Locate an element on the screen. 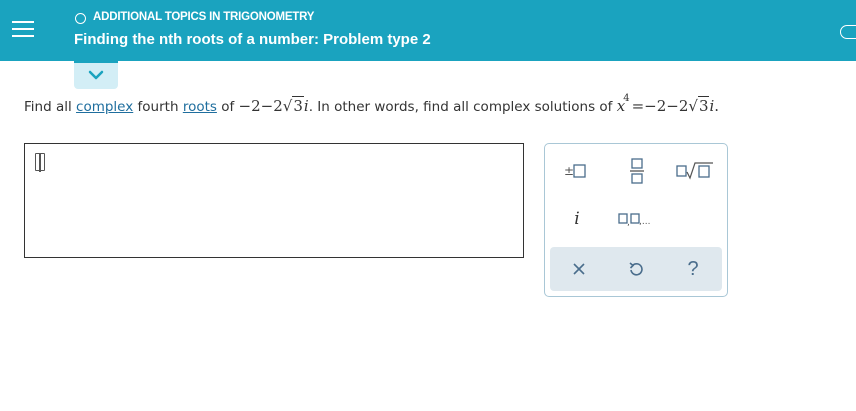  undo-button is located at coordinates (636, 269).